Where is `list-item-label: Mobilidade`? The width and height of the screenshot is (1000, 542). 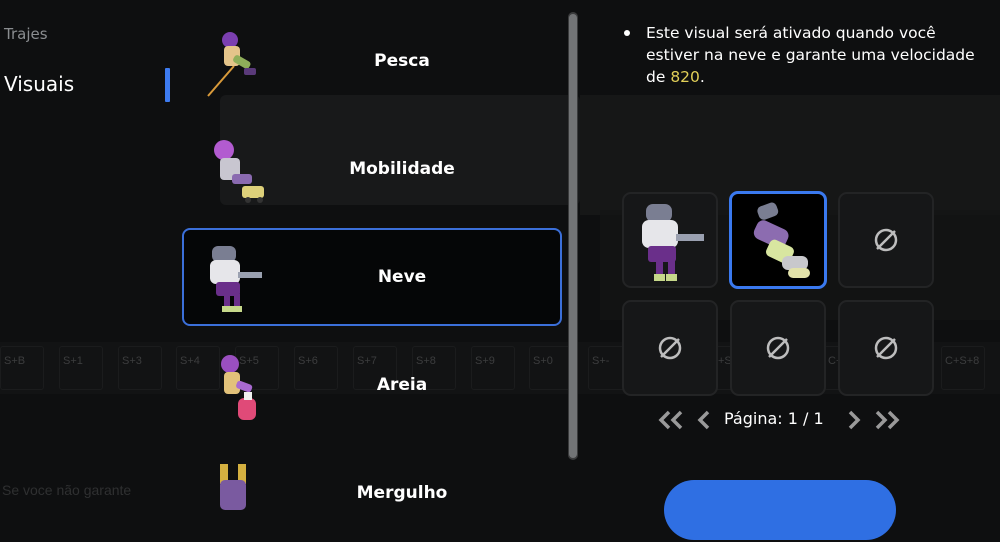
list-item-label: Mobilidade is located at coordinates (402, 169).